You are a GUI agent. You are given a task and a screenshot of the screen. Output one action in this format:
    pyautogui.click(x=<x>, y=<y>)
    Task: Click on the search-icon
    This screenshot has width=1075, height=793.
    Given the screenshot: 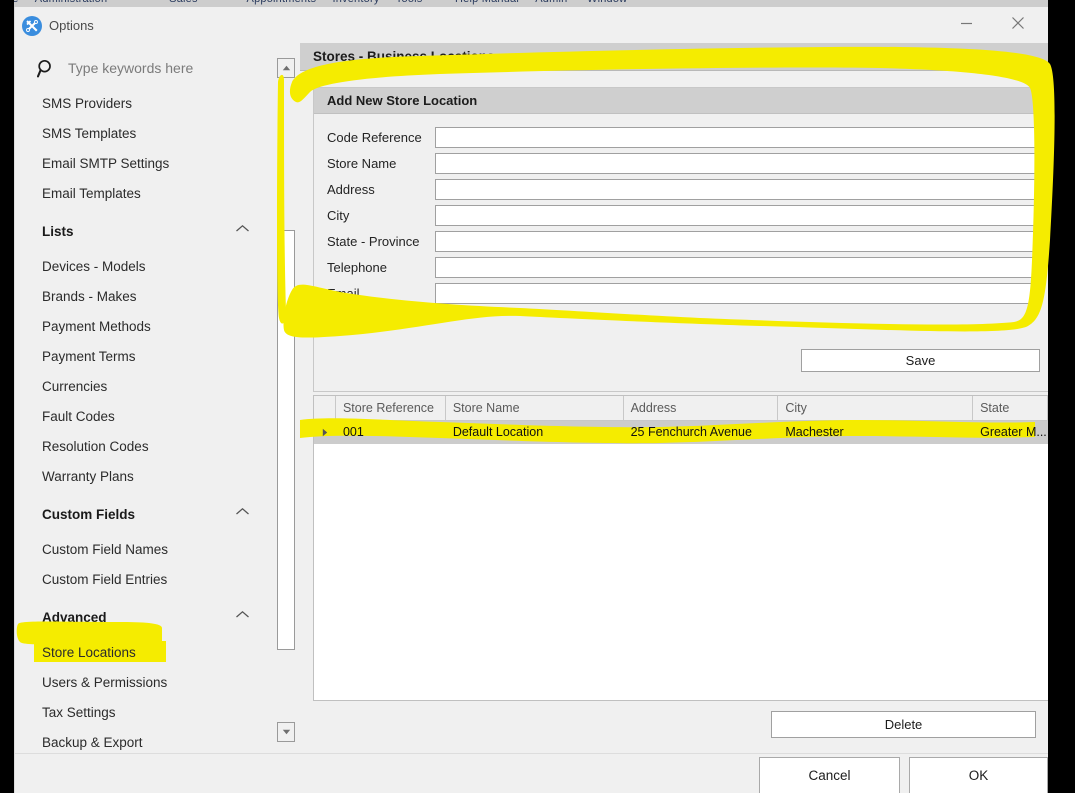 What is the action you would take?
    pyautogui.click(x=46, y=68)
    